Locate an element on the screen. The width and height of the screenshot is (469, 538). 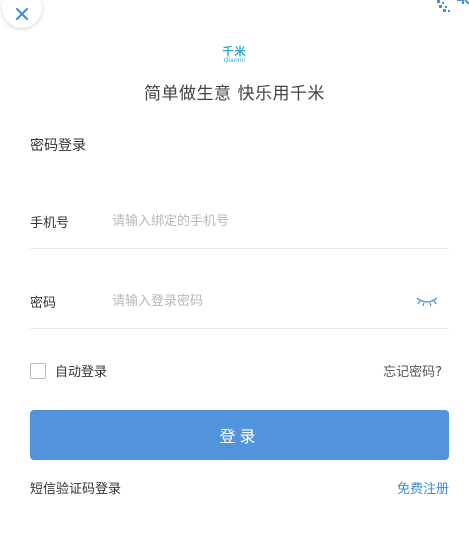
sms-login-link: 短信验证码登录 is located at coordinates (75, 487).